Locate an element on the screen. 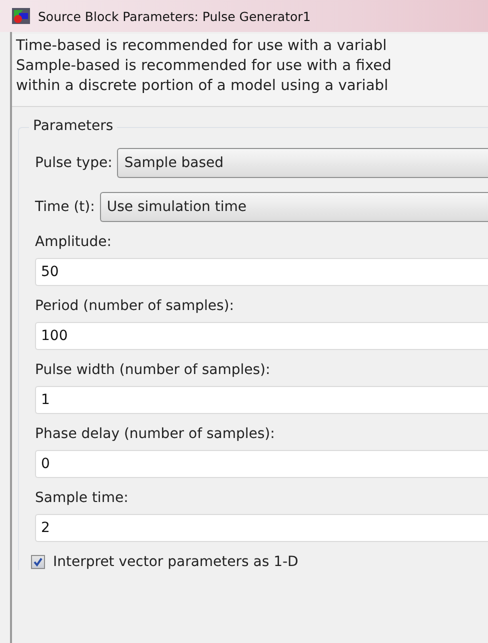  checkbox is located at coordinates (38, 562).